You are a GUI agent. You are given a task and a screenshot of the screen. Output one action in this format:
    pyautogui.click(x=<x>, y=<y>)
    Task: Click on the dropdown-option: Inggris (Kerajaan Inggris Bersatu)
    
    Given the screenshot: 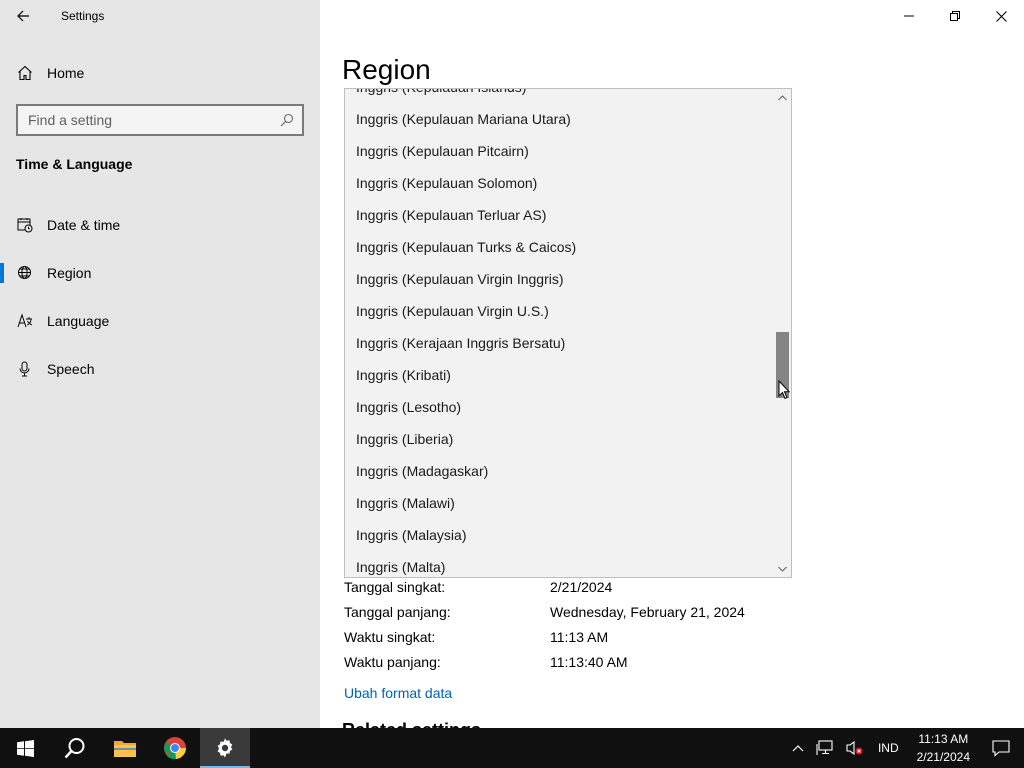 What is the action you would take?
    pyautogui.click(x=560, y=343)
    